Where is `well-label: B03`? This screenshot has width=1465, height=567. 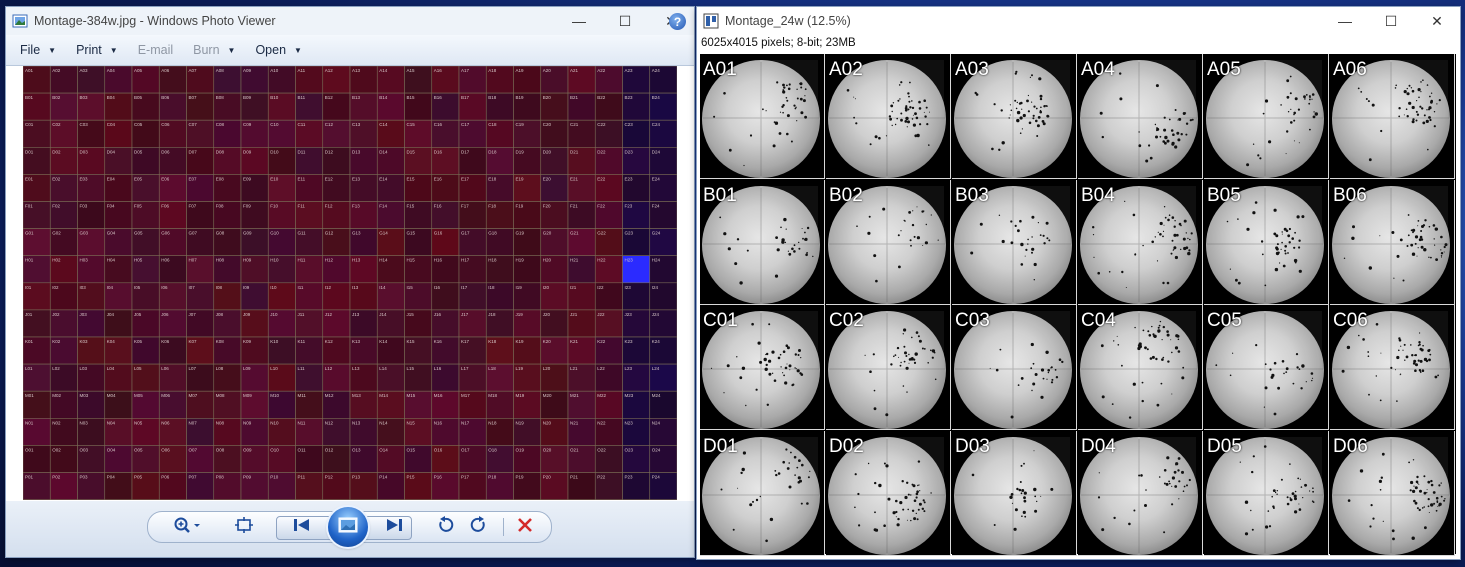 well-label: B03 is located at coordinates (972, 195).